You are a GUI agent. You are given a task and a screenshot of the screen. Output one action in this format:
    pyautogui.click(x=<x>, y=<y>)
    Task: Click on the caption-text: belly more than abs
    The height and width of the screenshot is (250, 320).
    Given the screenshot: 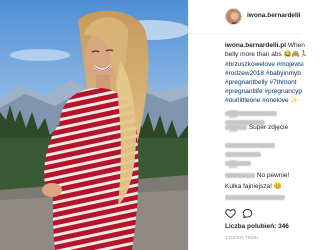 What is the action you would take?
    pyautogui.click(x=253, y=54)
    